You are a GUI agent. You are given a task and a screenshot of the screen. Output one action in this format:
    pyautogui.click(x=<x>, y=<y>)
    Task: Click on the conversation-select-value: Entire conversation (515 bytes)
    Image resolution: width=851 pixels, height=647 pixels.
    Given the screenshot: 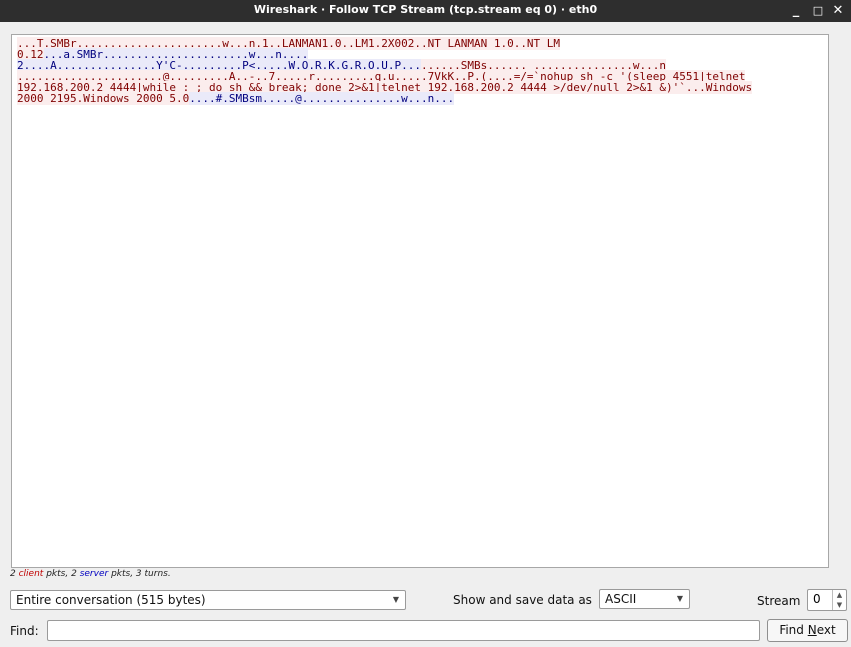 What is the action you would take?
    pyautogui.click(x=111, y=600)
    